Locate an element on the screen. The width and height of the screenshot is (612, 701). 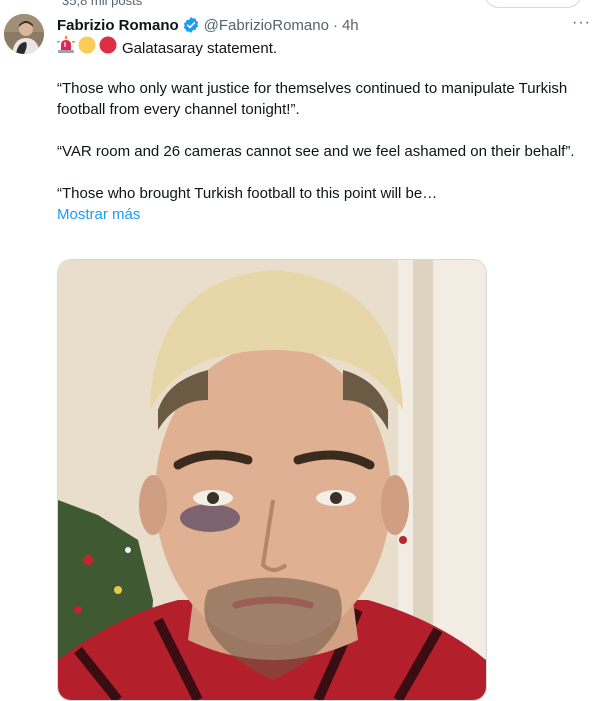
avatar is located at coordinates (24, 34).